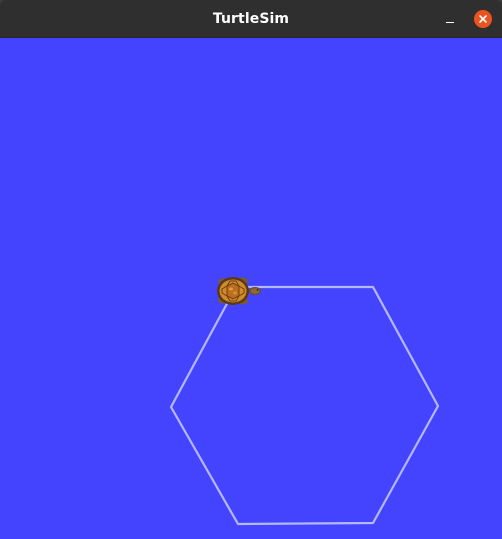  I want to click on title-bar: TurtleSim, so click(251, 19).